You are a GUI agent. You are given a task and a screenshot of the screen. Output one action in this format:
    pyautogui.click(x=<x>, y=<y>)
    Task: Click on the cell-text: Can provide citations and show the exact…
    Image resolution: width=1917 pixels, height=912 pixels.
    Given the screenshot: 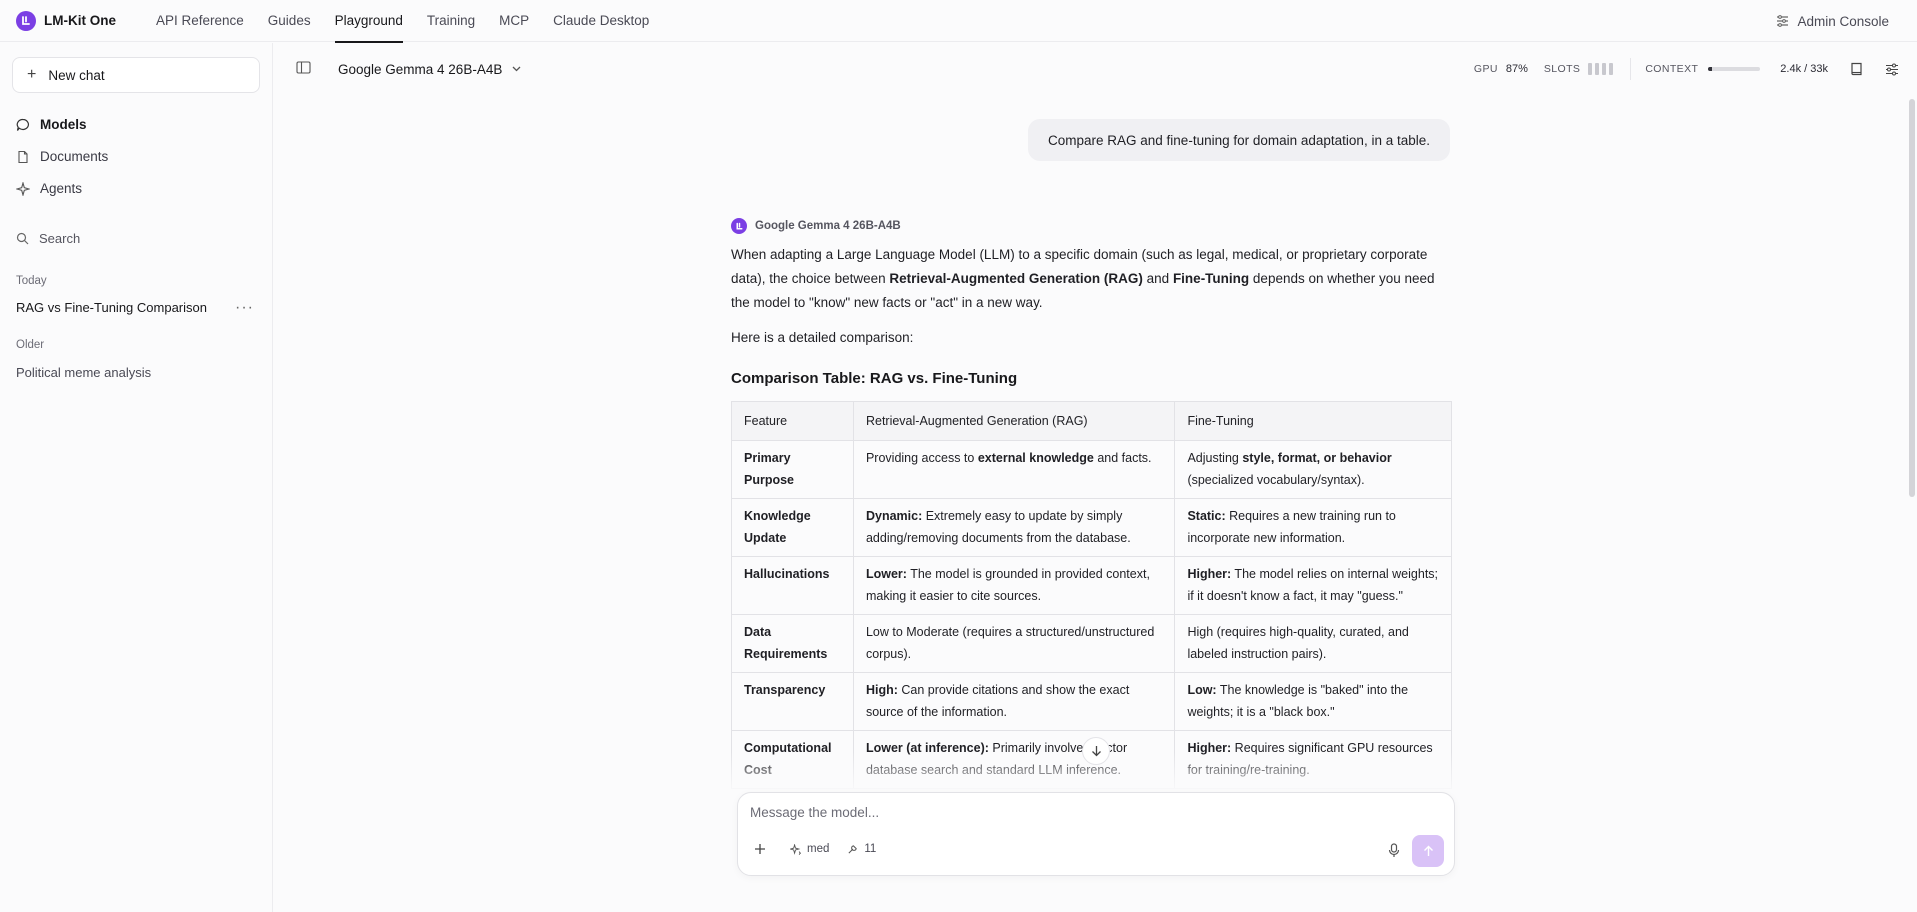 What is the action you would take?
    pyautogui.click(x=997, y=701)
    